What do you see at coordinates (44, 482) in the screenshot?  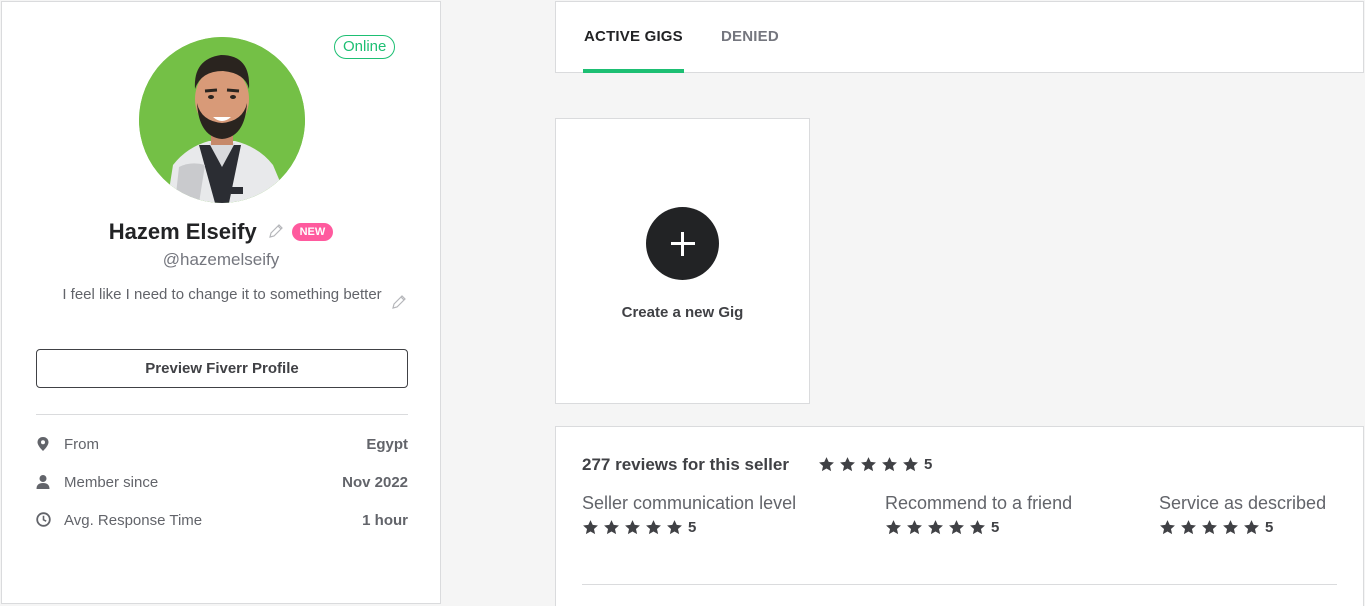 I see `user-icon` at bounding box center [44, 482].